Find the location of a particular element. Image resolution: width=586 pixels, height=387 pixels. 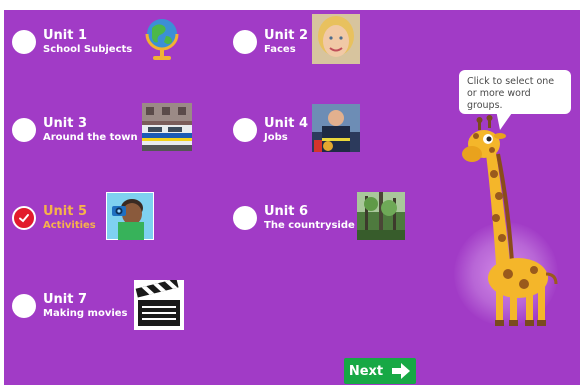

police-car-photo is located at coordinates (167, 127).